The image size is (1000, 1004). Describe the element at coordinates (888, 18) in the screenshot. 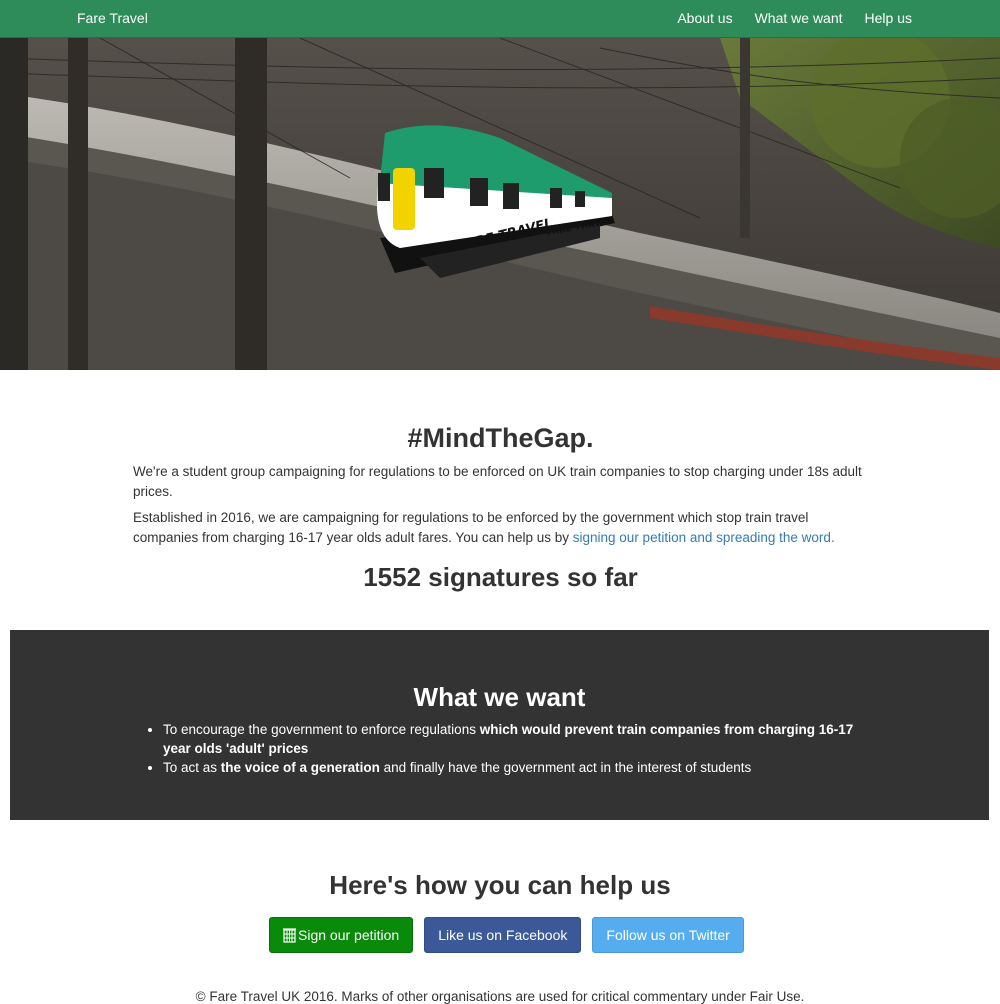

I see `nav-help-us: Help us` at that location.